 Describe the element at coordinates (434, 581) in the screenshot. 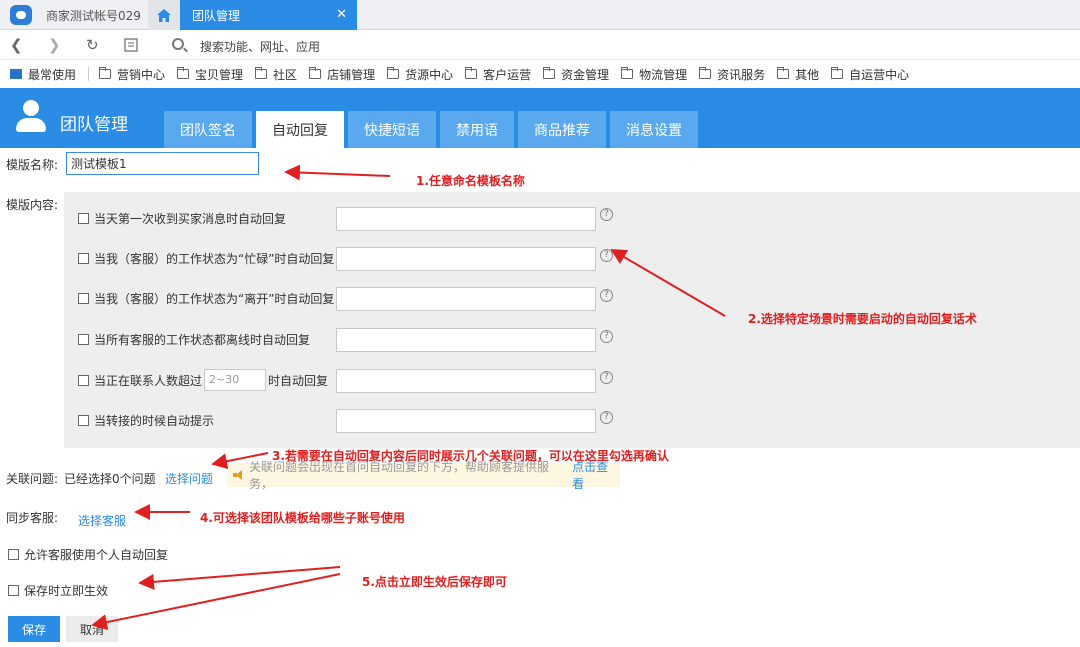

I see `annotation-5: 5.点击立即生效后保存即可` at that location.